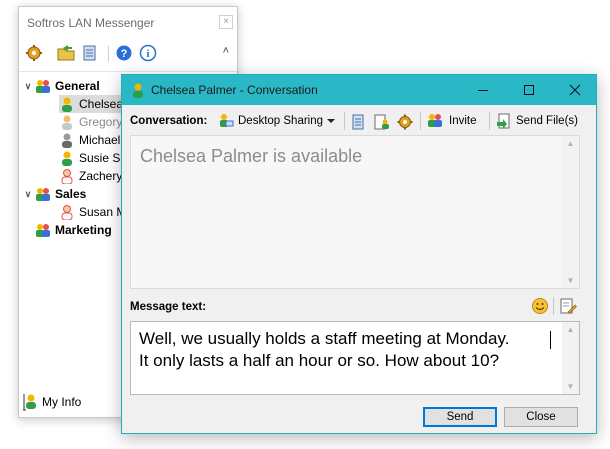 This screenshot has width=610, height=449. Describe the element at coordinates (234, 90) in the screenshot. I see `conversation-title: Chelsea Palmer - Conversation` at that location.